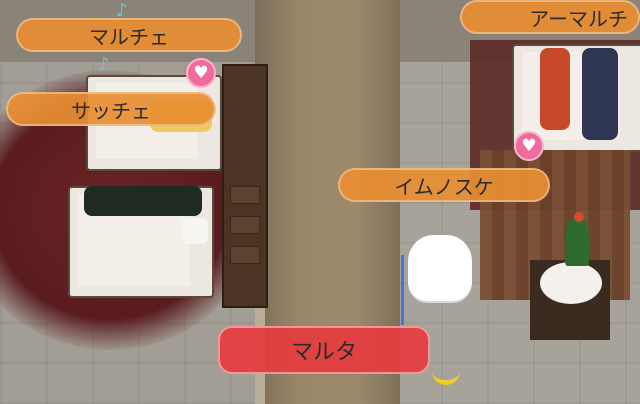  Describe the element at coordinates (111, 109) in the screenshot. I see `name-tag-sacche: サッチェ` at that location.